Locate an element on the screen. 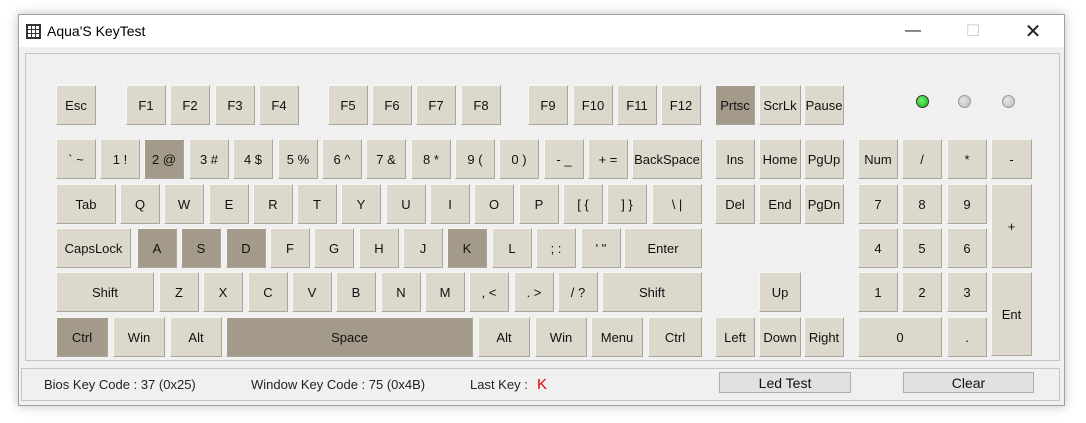 The height and width of the screenshot is (423, 1086). main-key-sym: \ | is located at coordinates (677, 204).